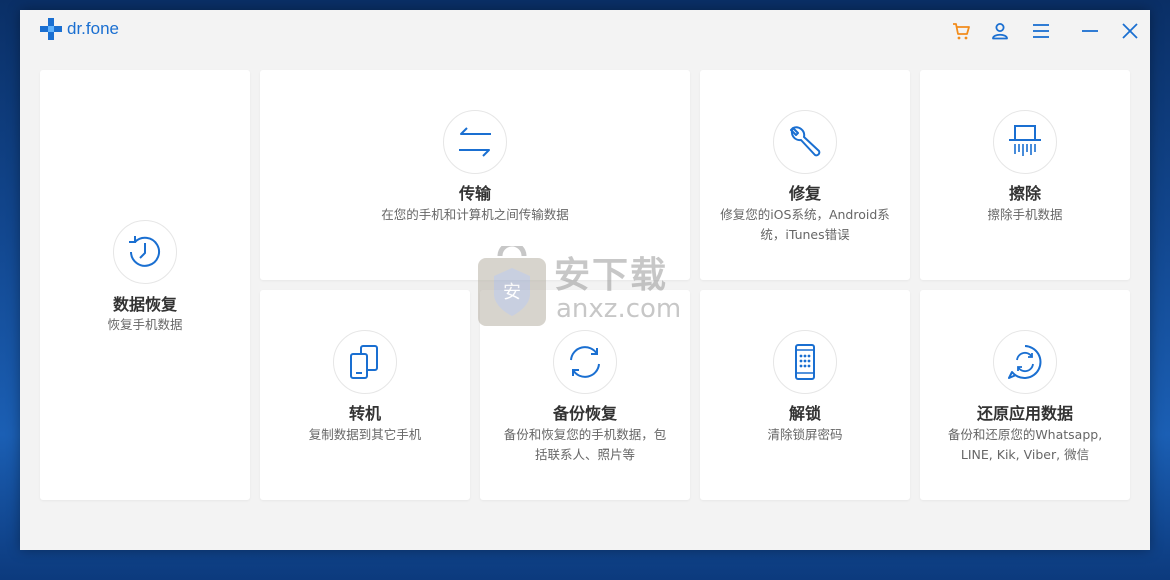  I want to click on card-erase: 擦除 擦除手机数据, so click(1025, 175).